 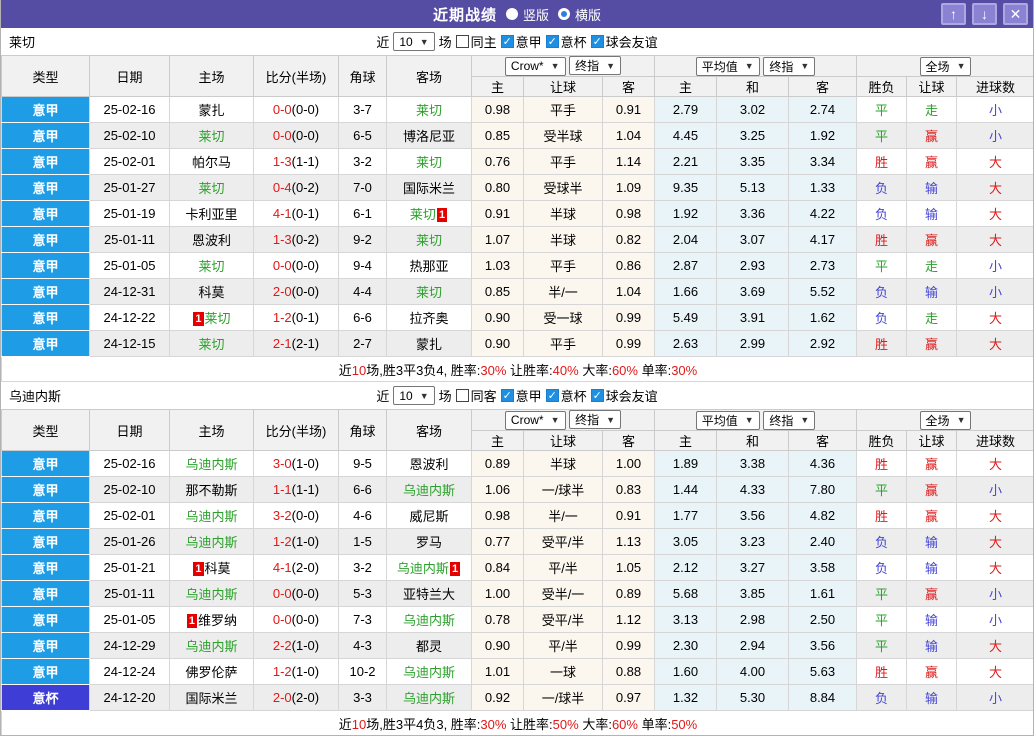 What do you see at coordinates (628, 239) in the screenshot?
I see `odds-away-cell: 0.82` at bounding box center [628, 239].